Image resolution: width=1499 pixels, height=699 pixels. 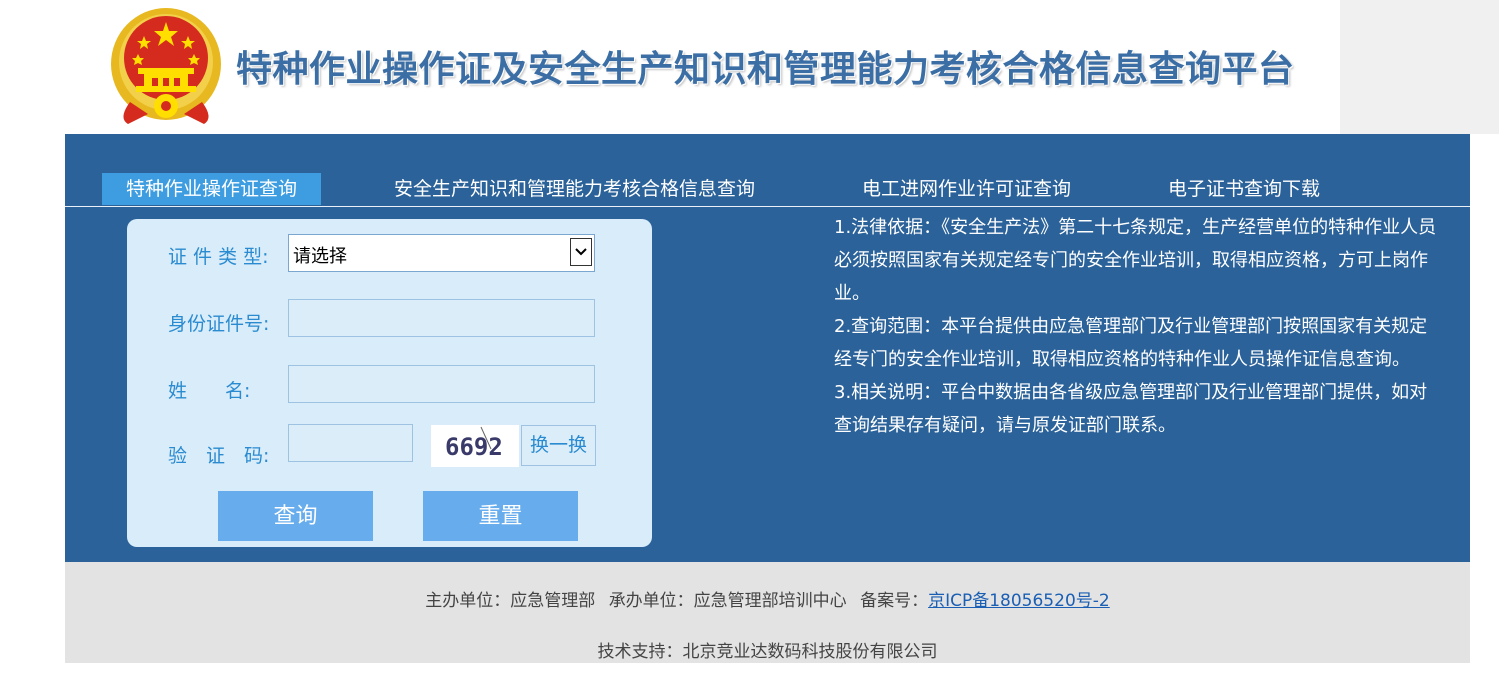 What do you see at coordinates (500, 516) in the screenshot?
I see `reset-button: 重置` at bounding box center [500, 516].